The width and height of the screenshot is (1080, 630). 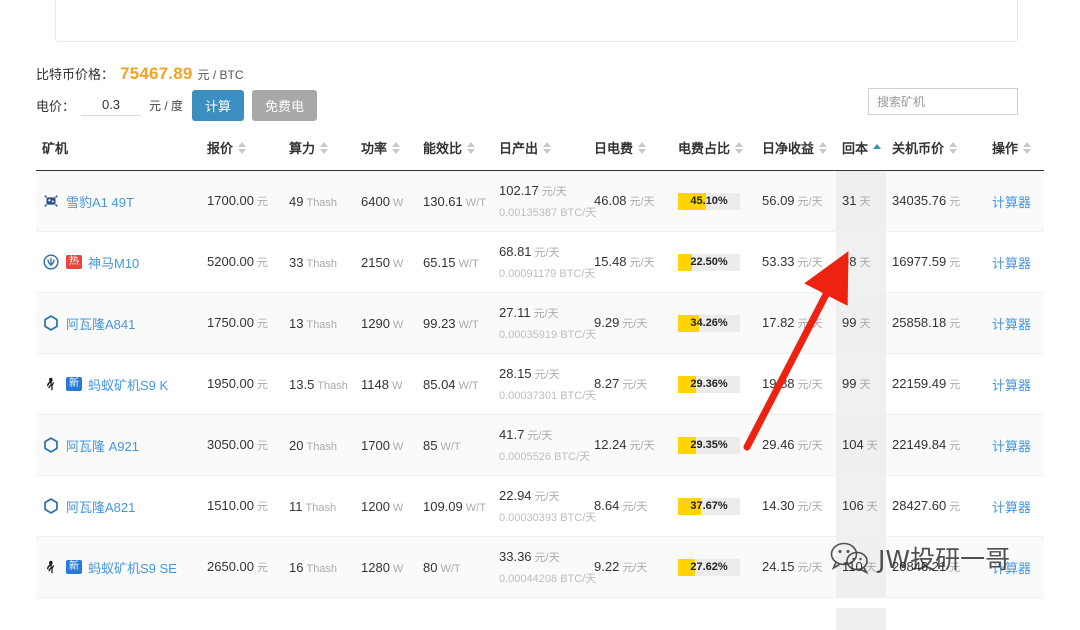 What do you see at coordinates (455, 201) in the screenshot?
I see `miner-efficiency: 130.61 W/T` at bounding box center [455, 201].